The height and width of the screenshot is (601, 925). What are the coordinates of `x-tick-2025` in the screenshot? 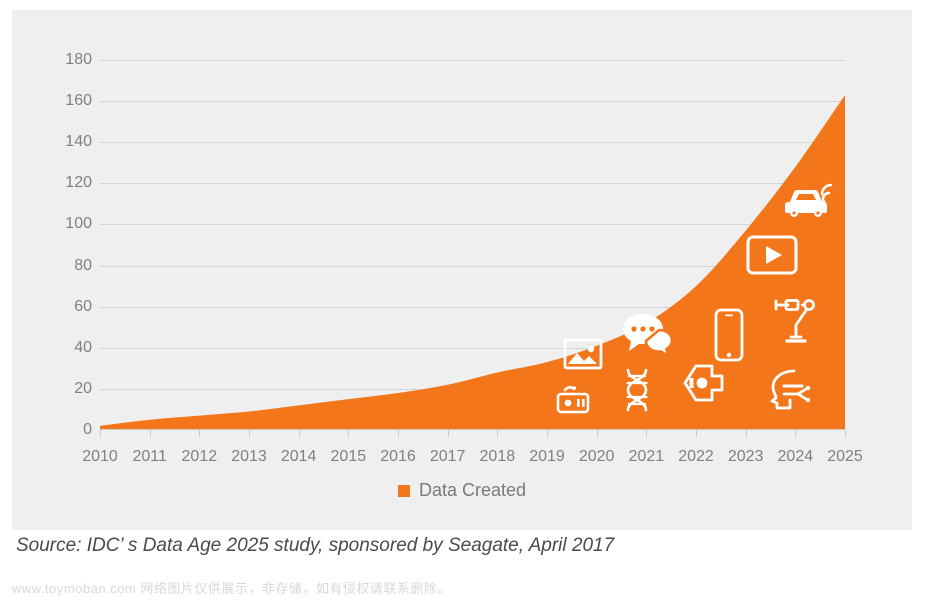 It's located at (845, 433).